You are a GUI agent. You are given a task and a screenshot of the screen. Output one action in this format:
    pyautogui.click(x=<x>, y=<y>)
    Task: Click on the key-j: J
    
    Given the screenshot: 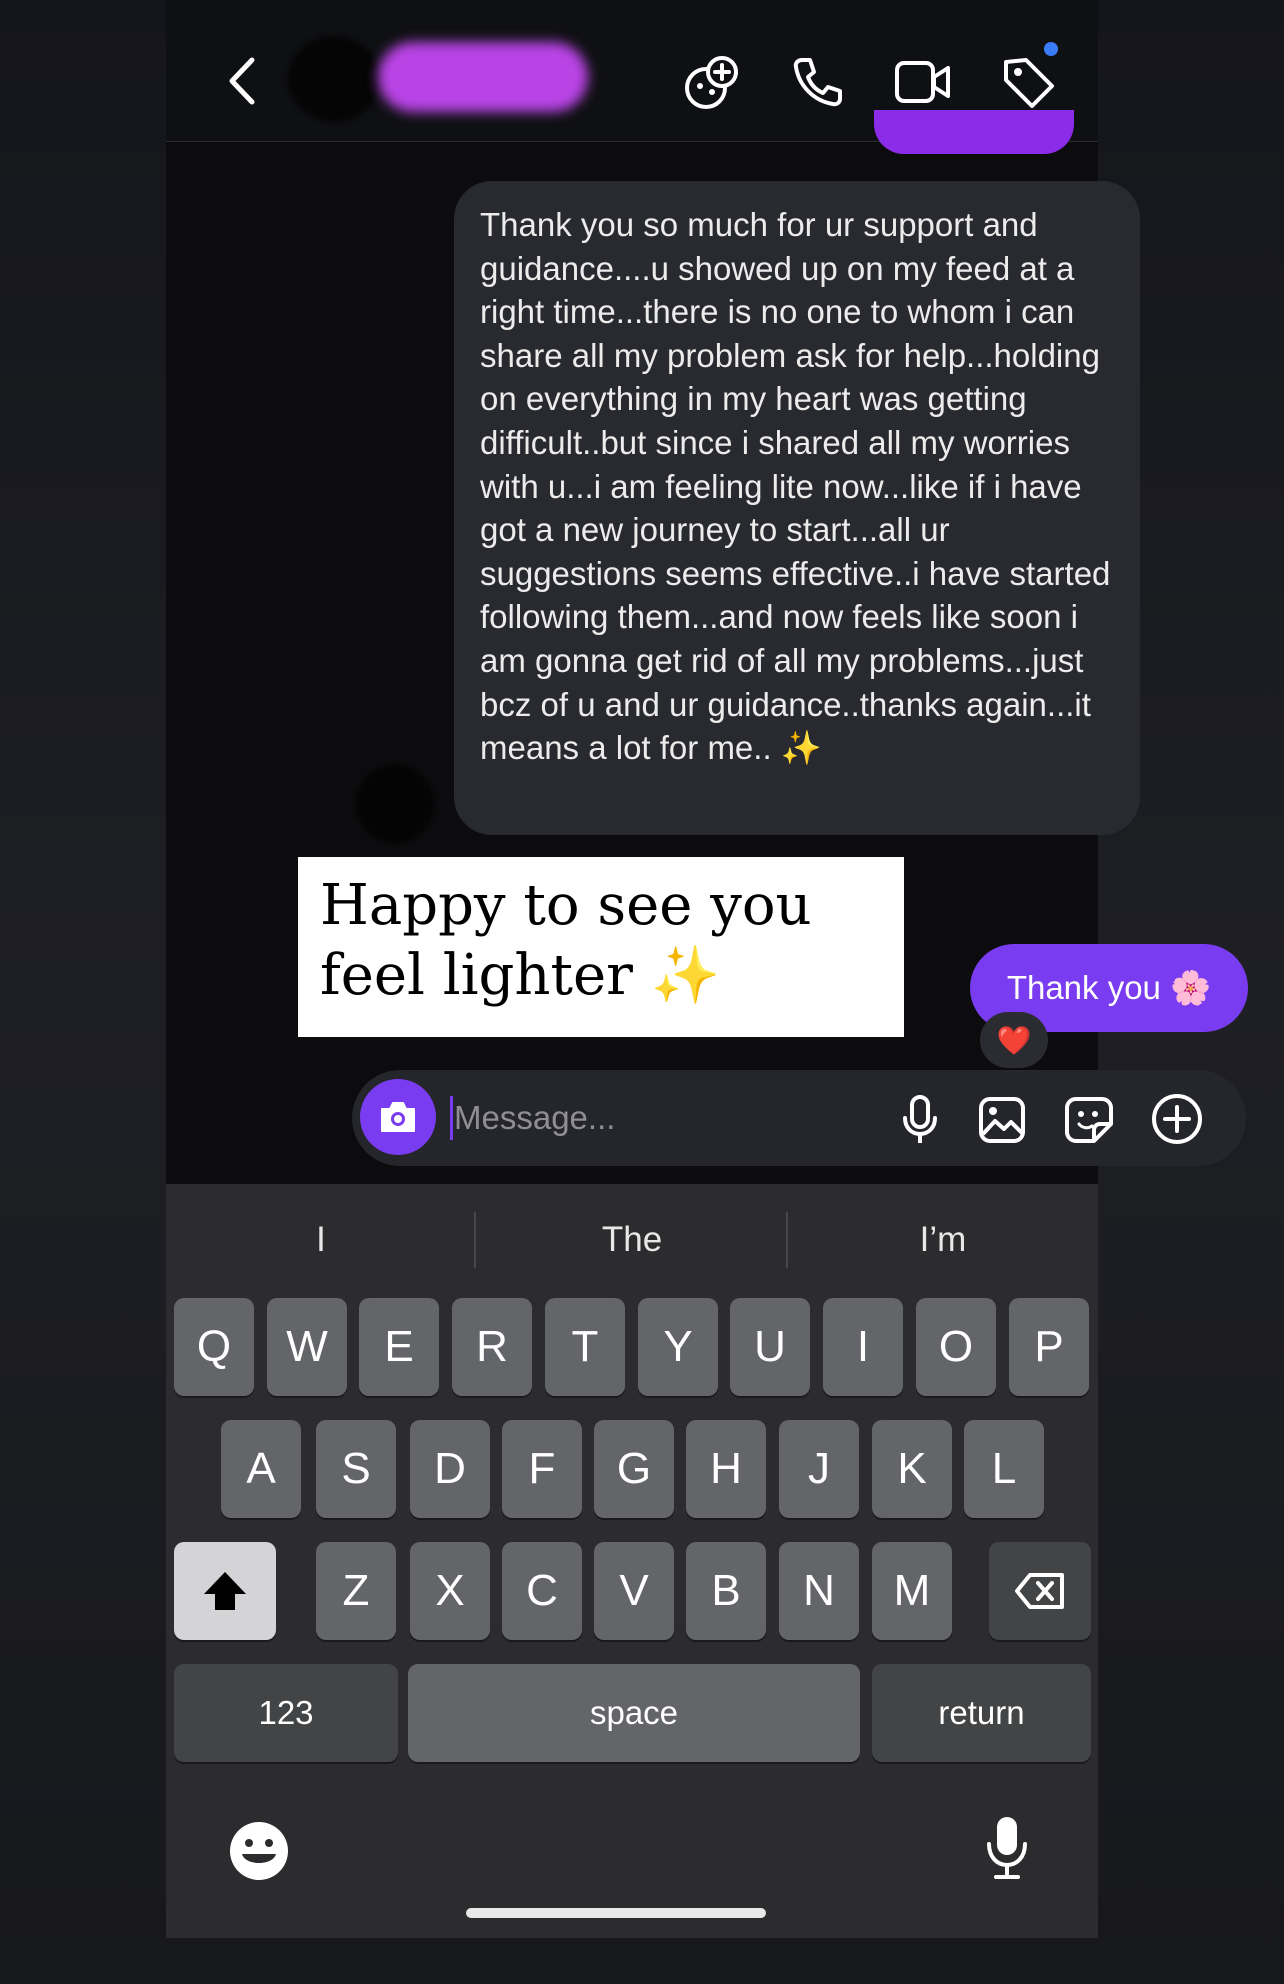 What is the action you would take?
    pyautogui.click(x=819, y=1469)
    